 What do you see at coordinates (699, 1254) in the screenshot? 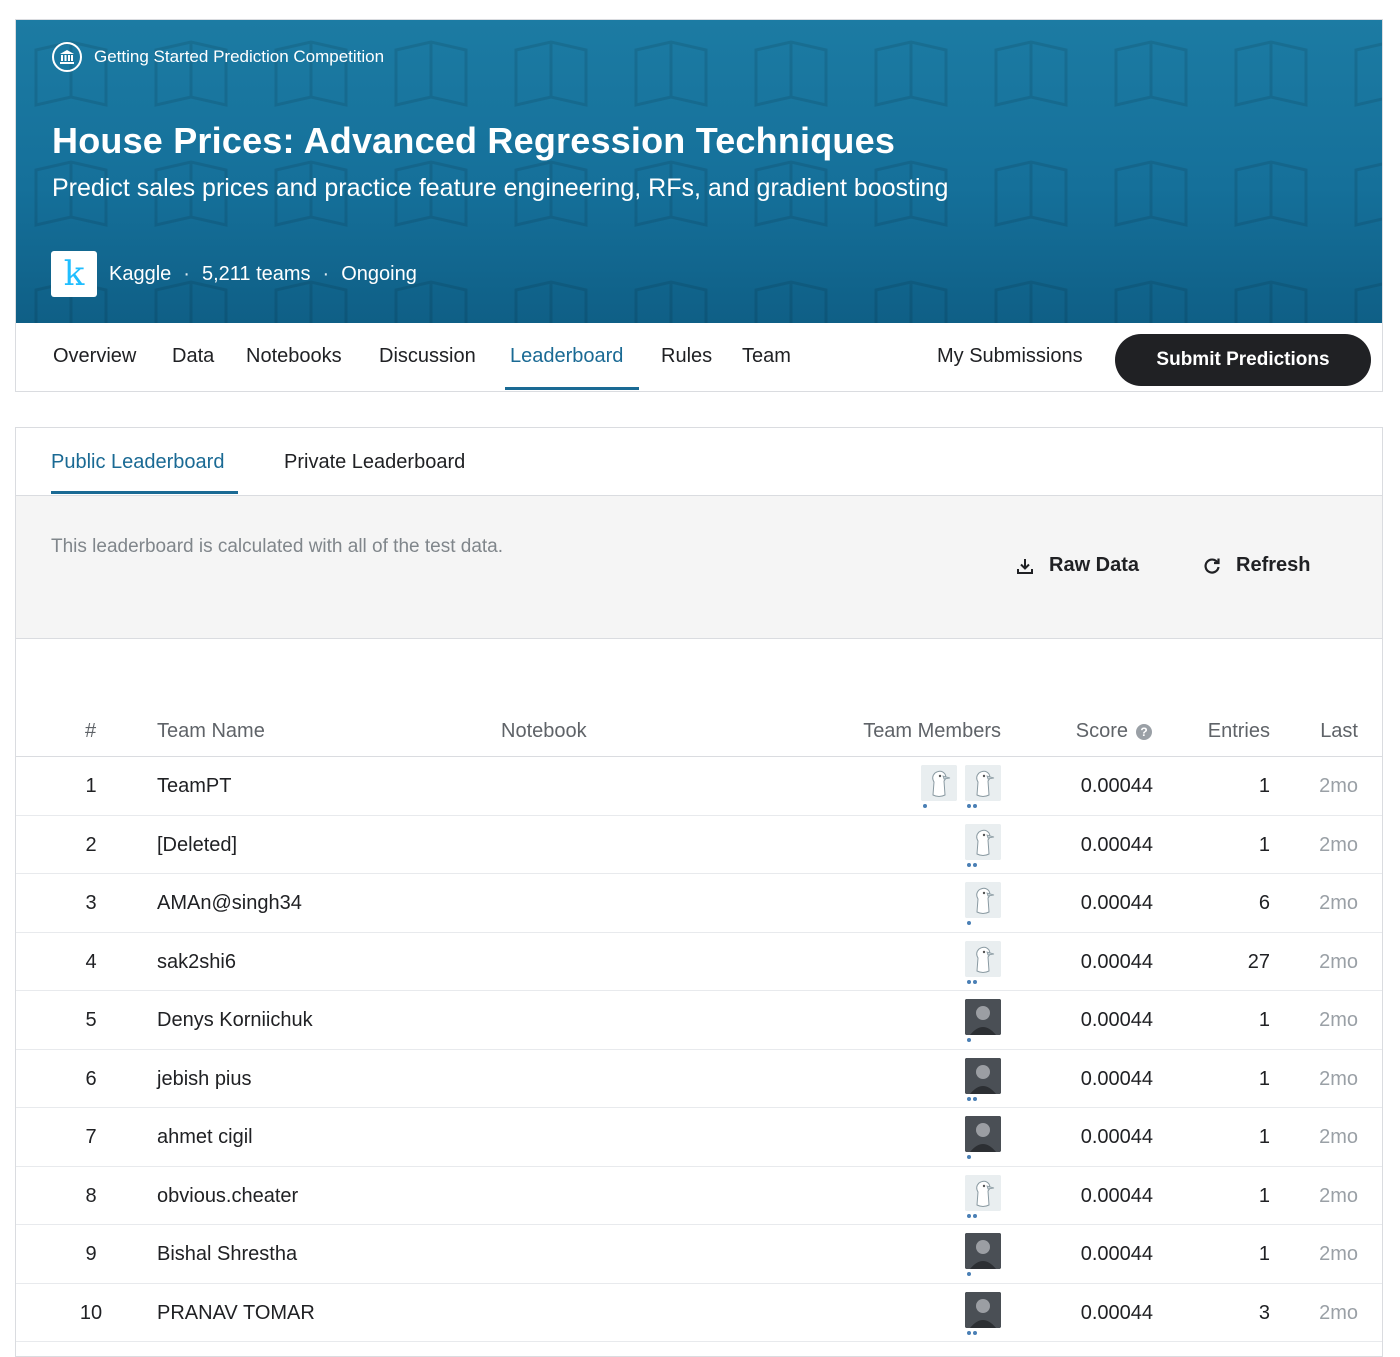
I see `table-row: 9 Bishal Shrestha 0.00044 1 2mo` at bounding box center [699, 1254].